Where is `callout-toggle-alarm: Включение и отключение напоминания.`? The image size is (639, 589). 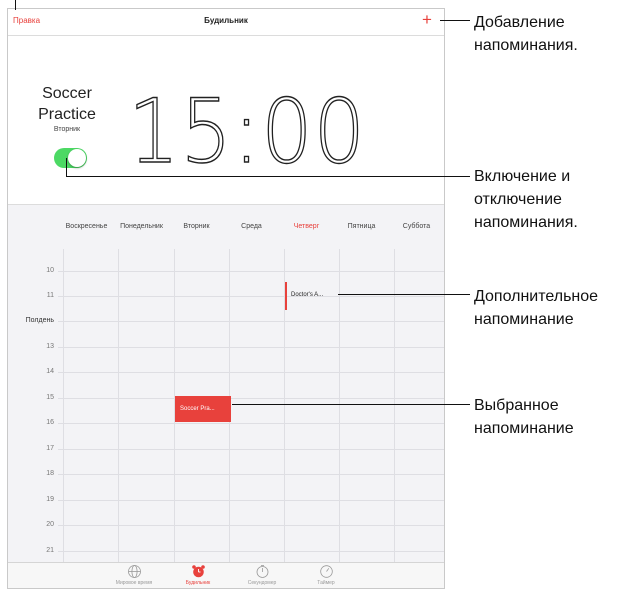
callout-toggle-alarm: Включение и отключение напоминания. is located at coordinates (526, 199).